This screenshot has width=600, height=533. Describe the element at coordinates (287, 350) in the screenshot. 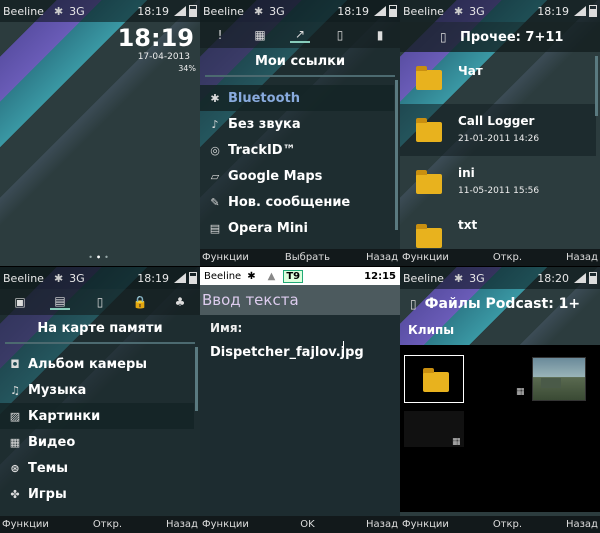

I see `filename-input: Dispetcher_fajlov.jpg` at that location.